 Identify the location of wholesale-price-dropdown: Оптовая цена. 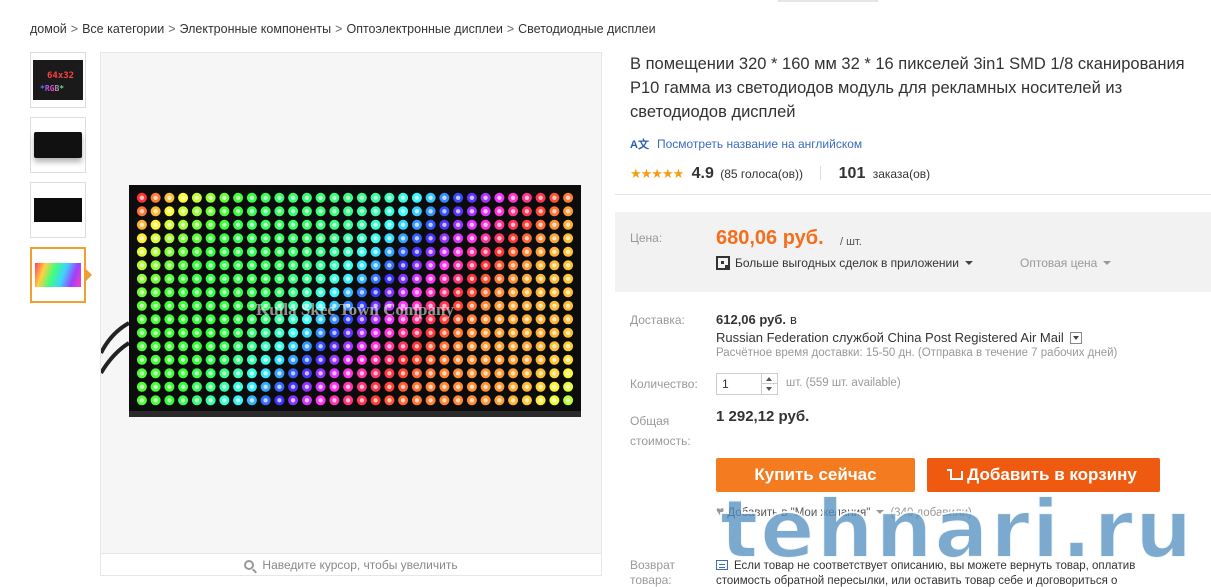
(1066, 263).